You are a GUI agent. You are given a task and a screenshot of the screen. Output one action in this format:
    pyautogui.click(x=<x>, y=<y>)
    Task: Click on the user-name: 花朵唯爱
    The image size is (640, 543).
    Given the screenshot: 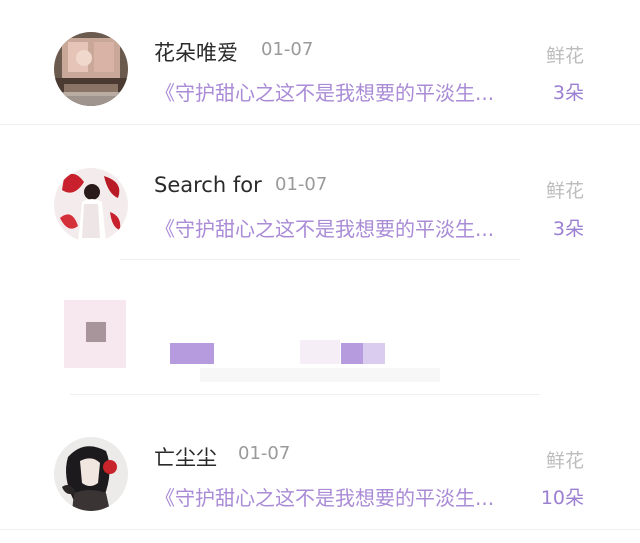 What is the action you would take?
    pyautogui.click(x=196, y=52)
    